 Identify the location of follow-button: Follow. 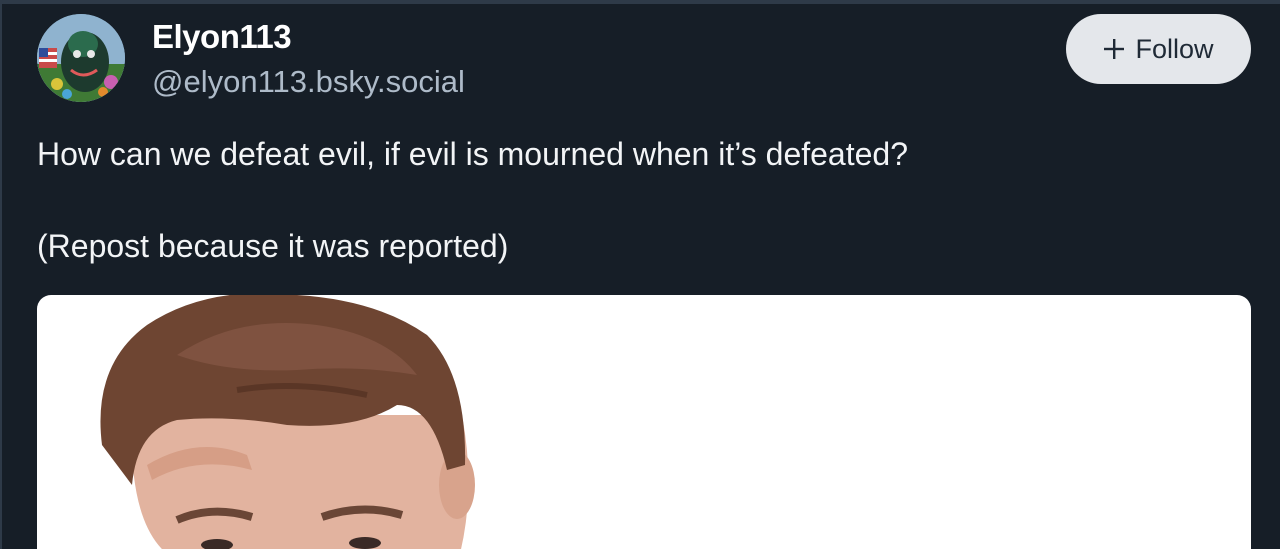
(1158, 49).